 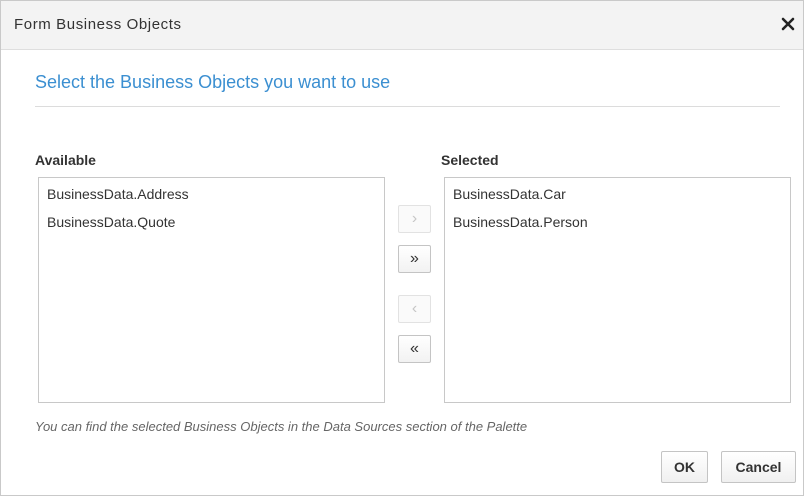 What do you see at coordinates (407, 106) in the screenshot?
I see `heading-divider` at bounding box center [407, 106].